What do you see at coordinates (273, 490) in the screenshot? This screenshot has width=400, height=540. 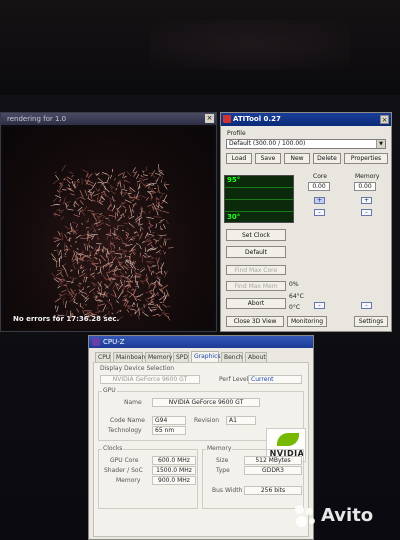 I see `bus-width-field: 256 bits` at bounding box center [273, 490].